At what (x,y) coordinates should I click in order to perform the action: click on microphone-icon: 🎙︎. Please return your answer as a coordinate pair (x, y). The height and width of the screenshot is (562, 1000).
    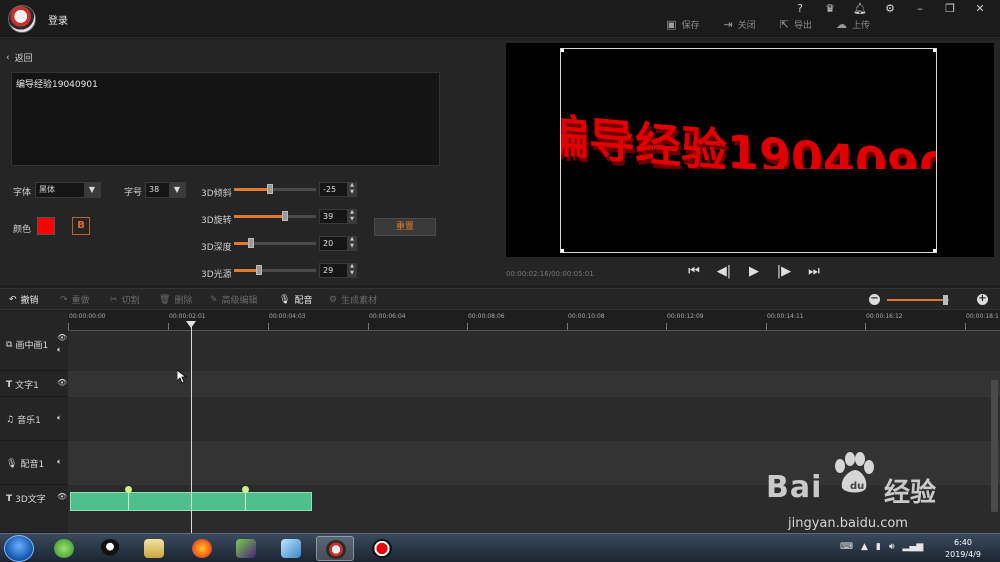
    Looking at the image, I should click on (12, 463).